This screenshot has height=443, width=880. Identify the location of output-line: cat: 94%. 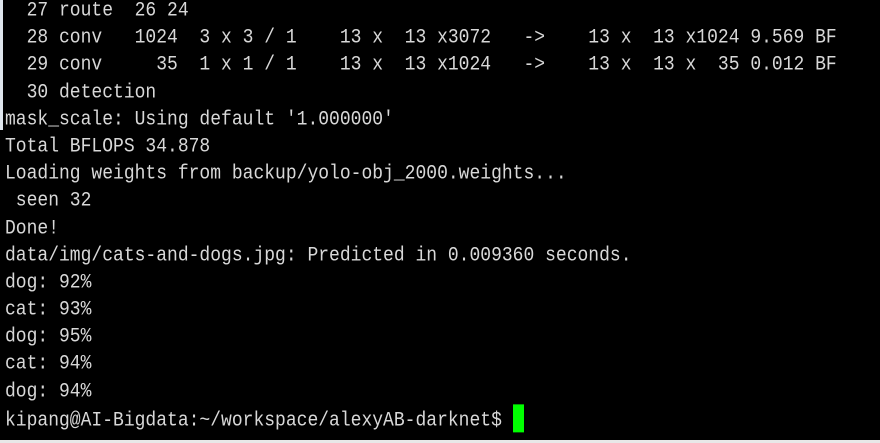
(48, 364).